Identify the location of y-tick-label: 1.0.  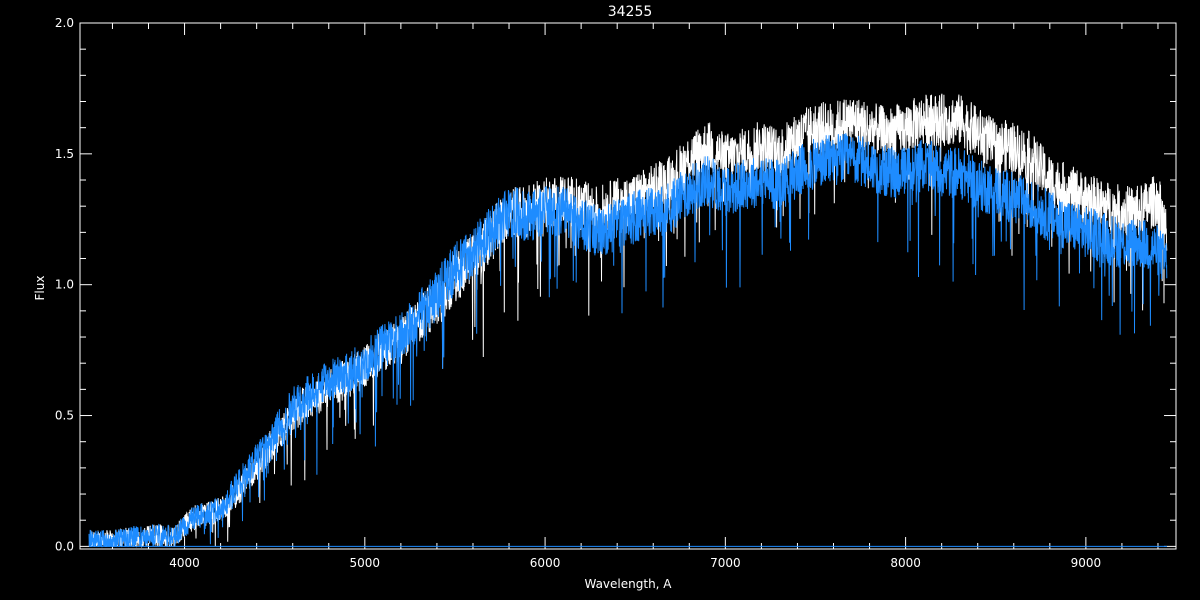
(64, 285).